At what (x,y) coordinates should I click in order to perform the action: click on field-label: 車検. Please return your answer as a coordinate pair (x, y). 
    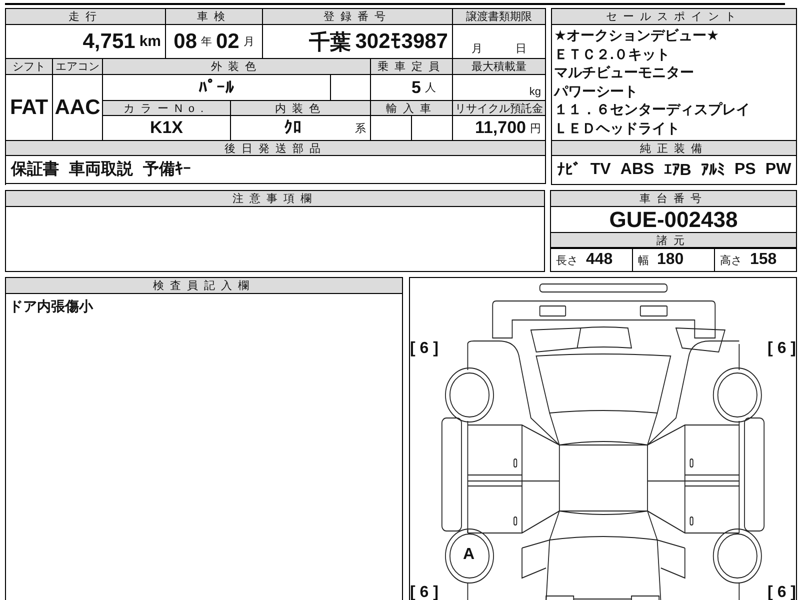
    Looking at the image, I should click on (214, 17).